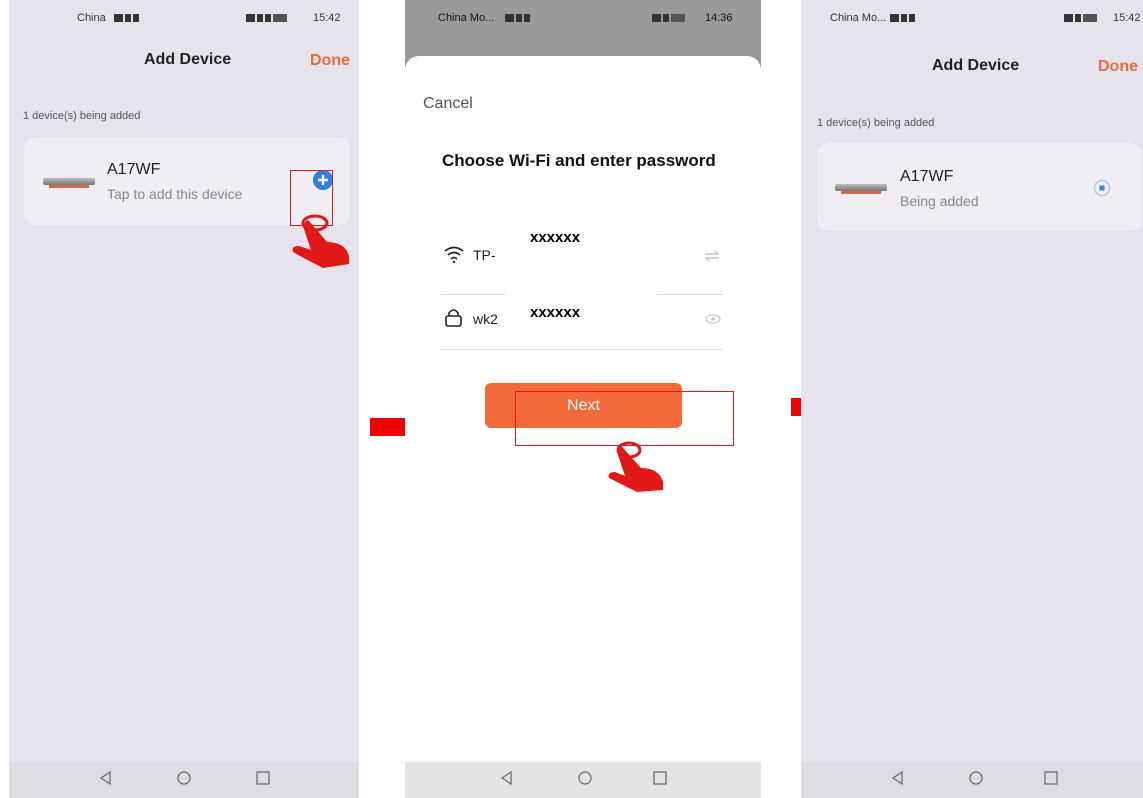 Image resolution: width=1143 pixels, height=798 pixels. I want to click on clock: 14:36, so click(719, 18).